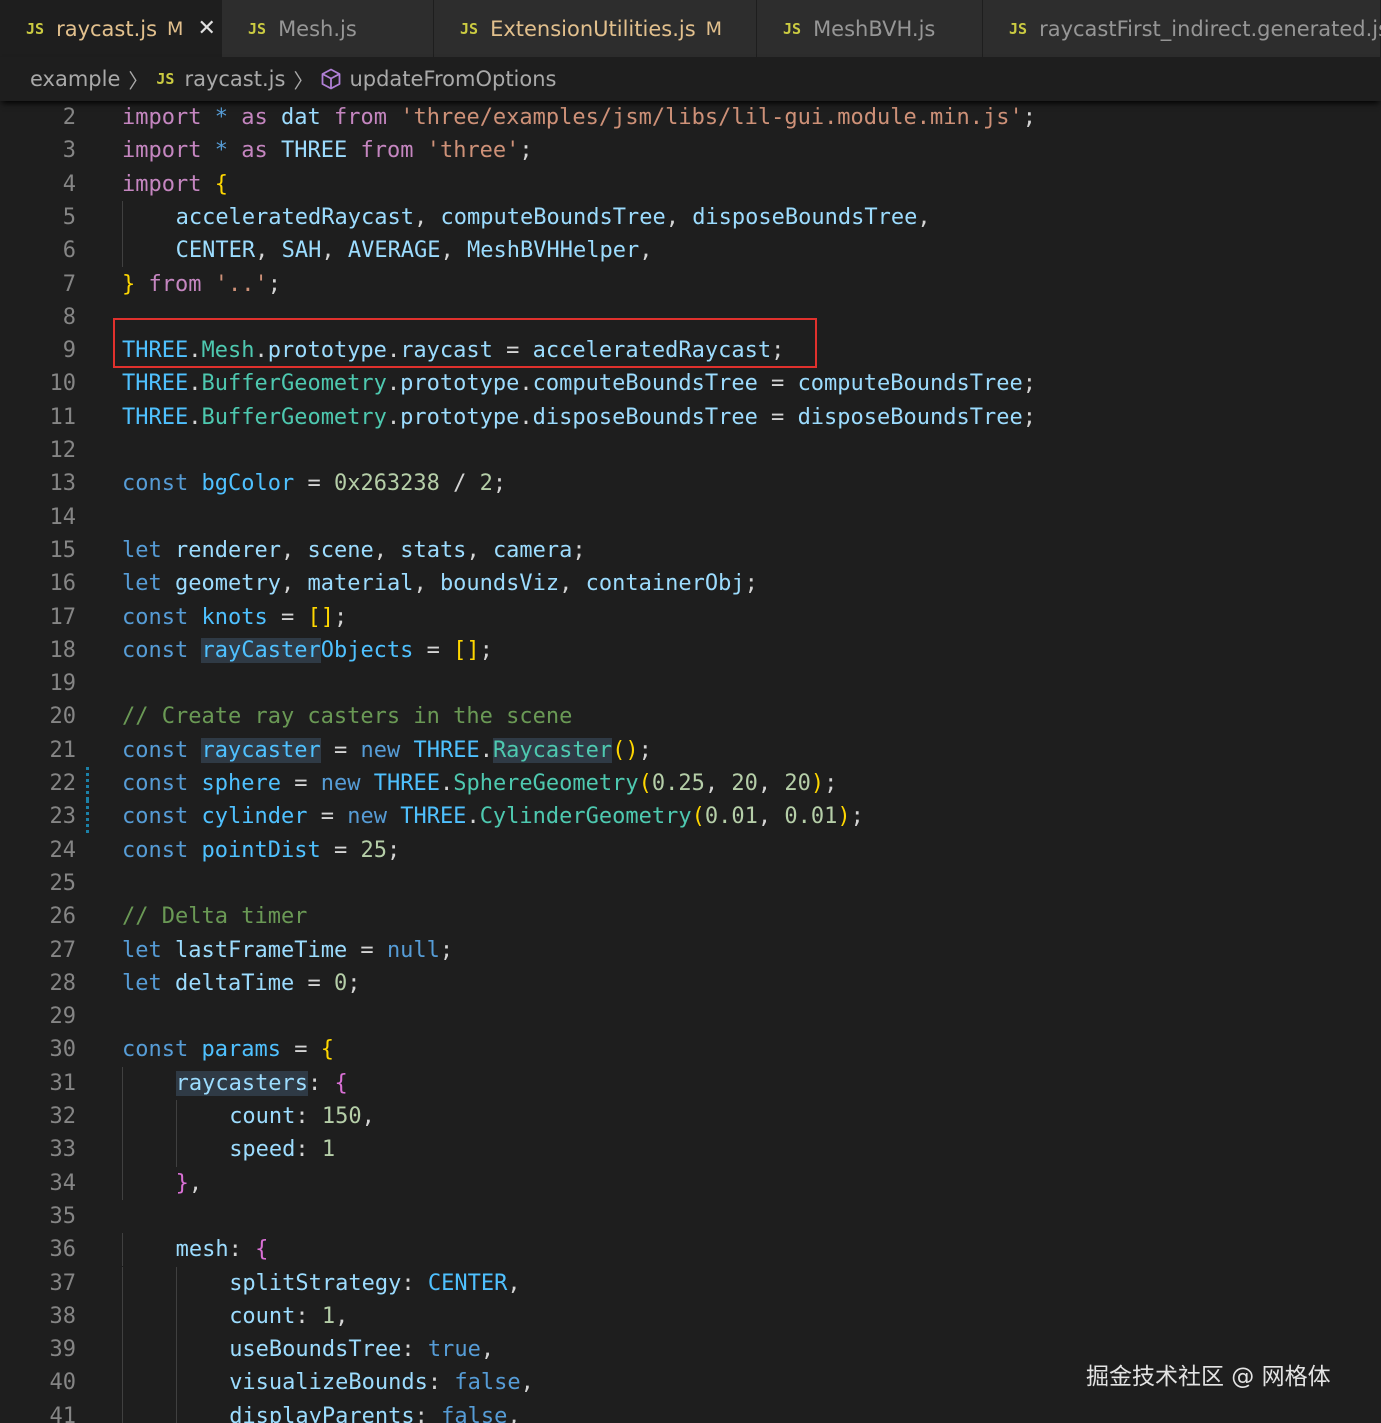 The width and height of the screenshot is (1381, 1423). I want to click on code-line: 37 splitStrategy: CENTER,, so click(690, 1283).